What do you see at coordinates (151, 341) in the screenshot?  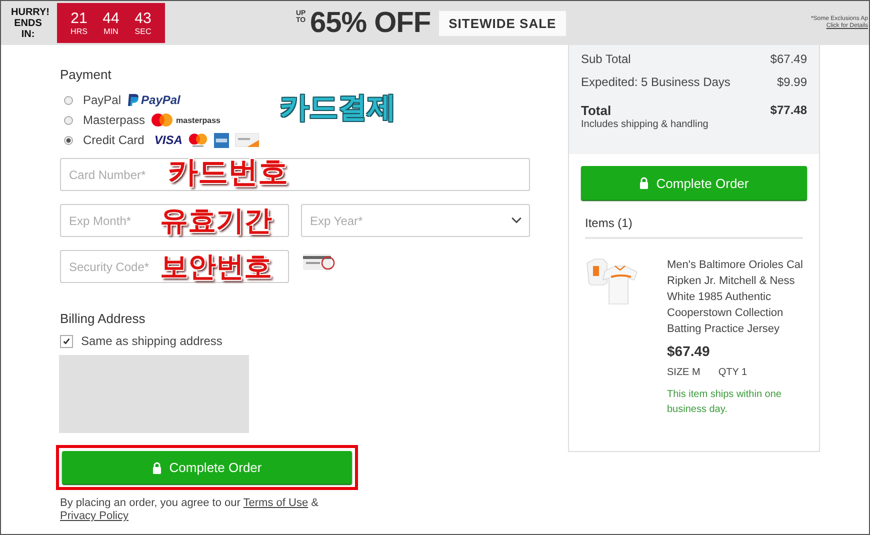 I see `checkbox-label: Same as shipping address` at bounding box center [151, 341].